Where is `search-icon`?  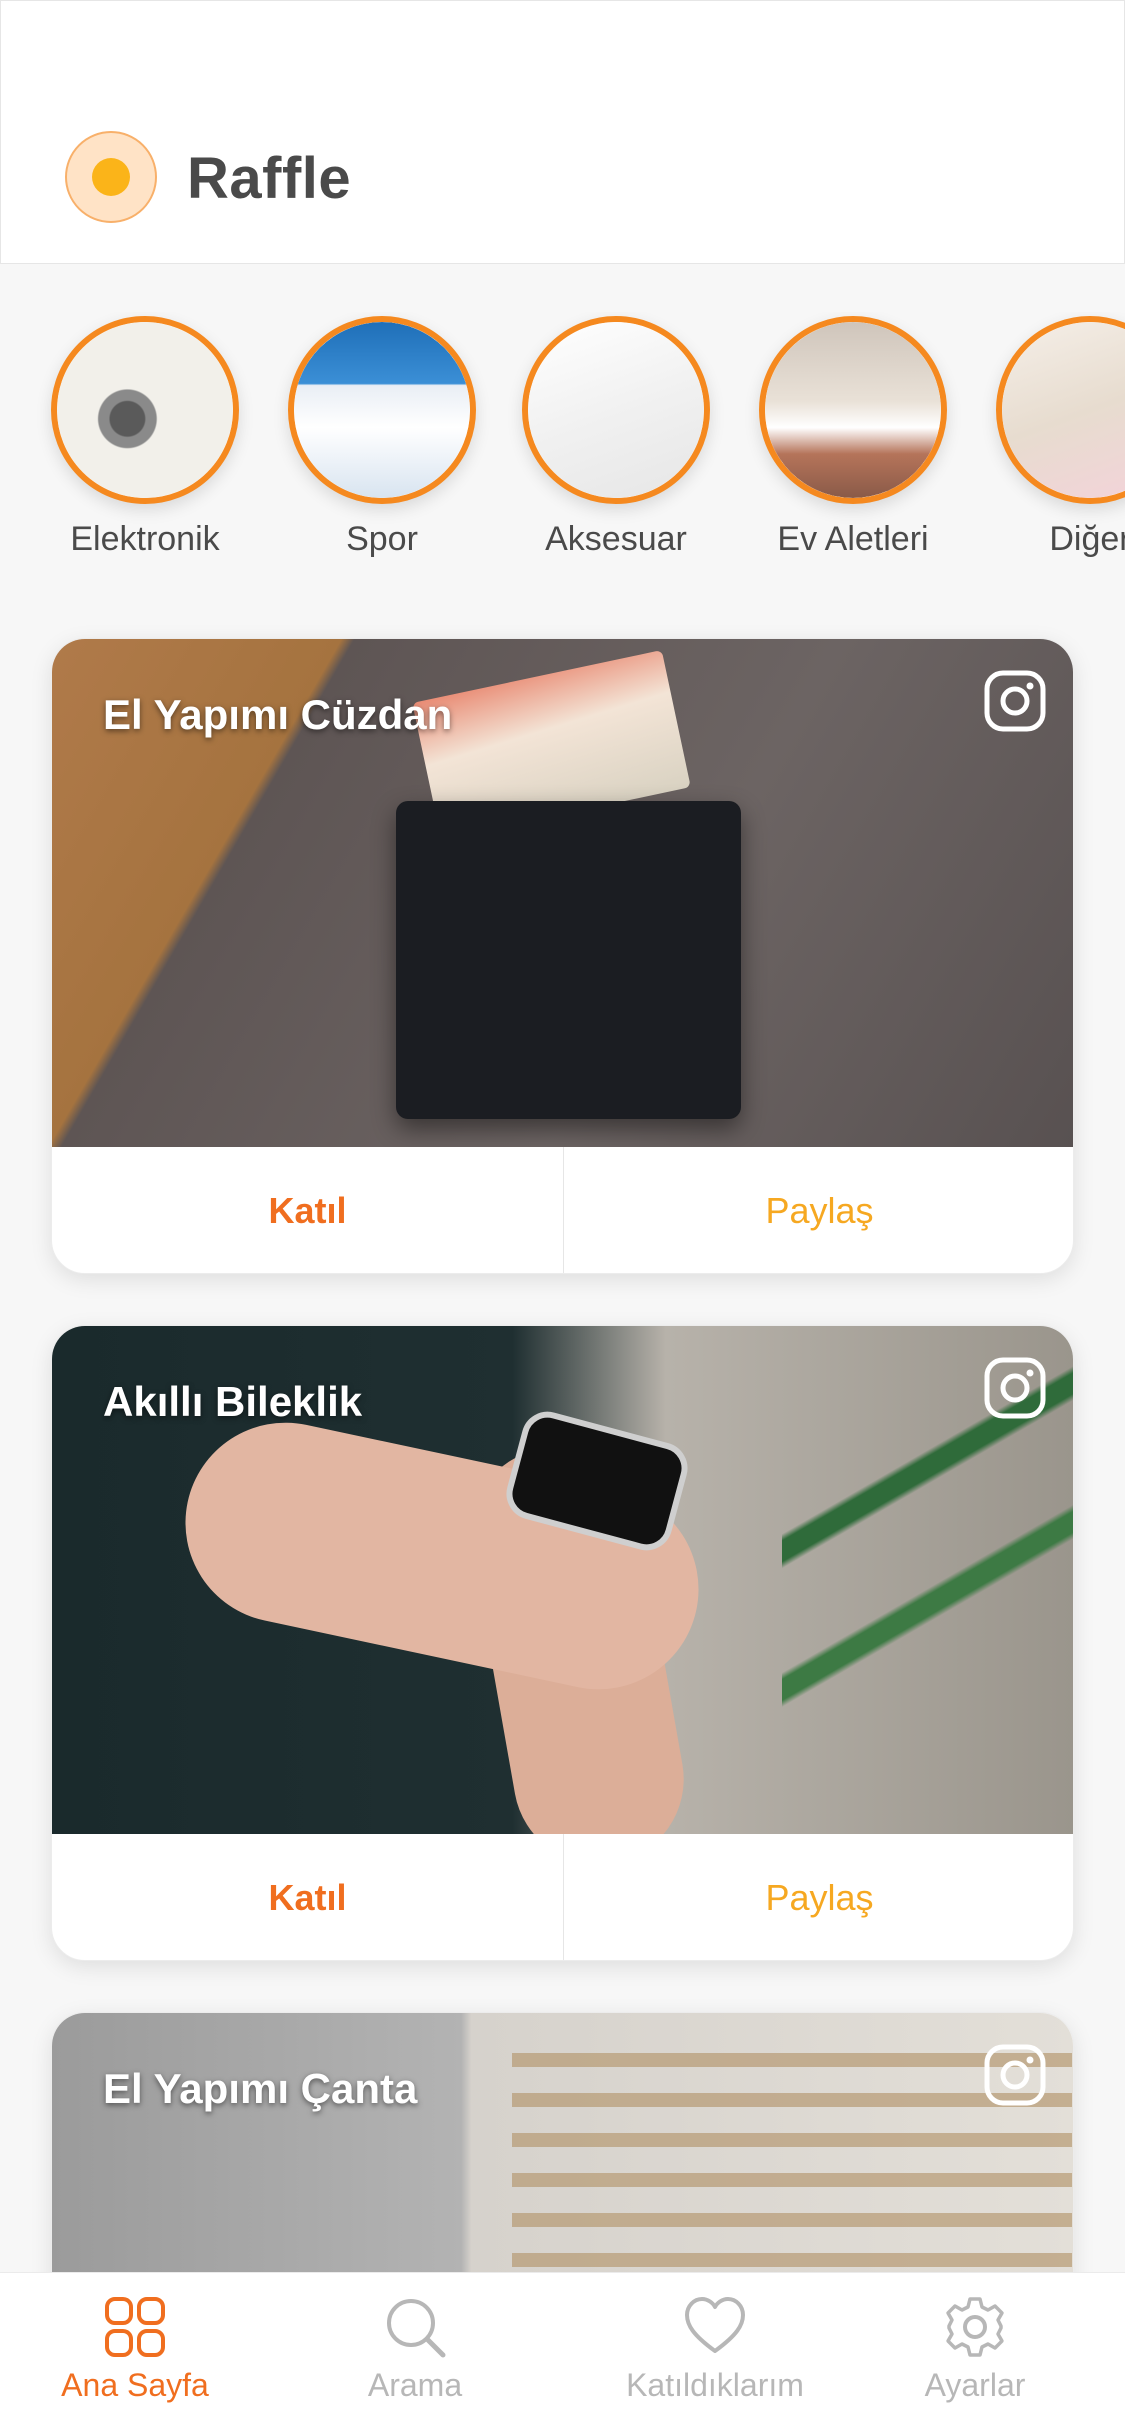 search-icon is located at coordinates (416, 2328).